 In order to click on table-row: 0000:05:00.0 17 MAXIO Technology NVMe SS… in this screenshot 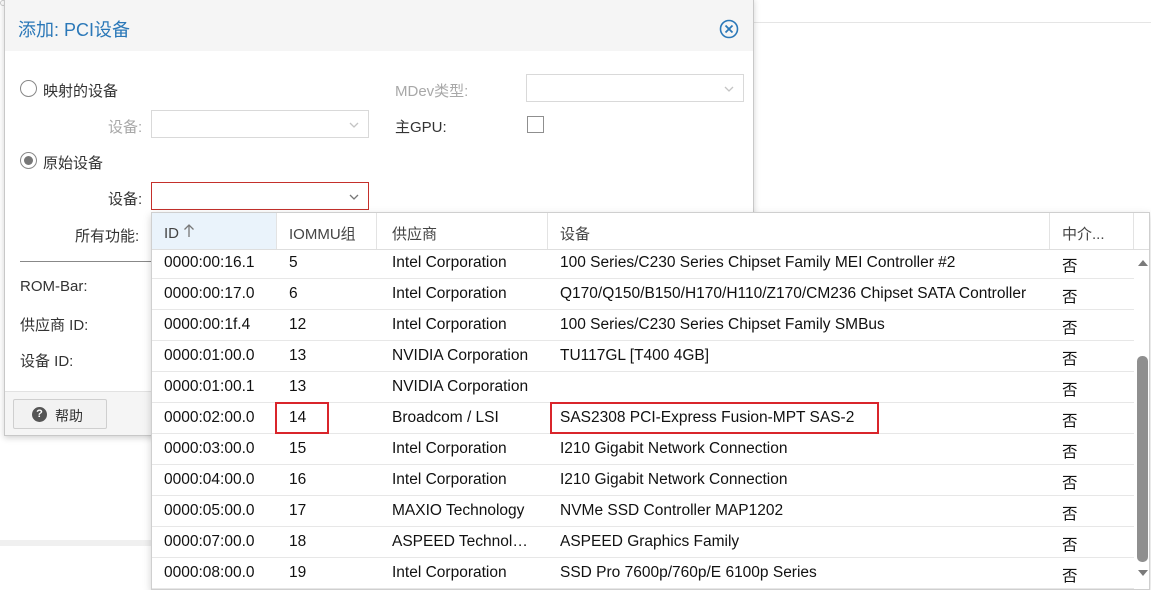, I will do `click(643, 511)`.